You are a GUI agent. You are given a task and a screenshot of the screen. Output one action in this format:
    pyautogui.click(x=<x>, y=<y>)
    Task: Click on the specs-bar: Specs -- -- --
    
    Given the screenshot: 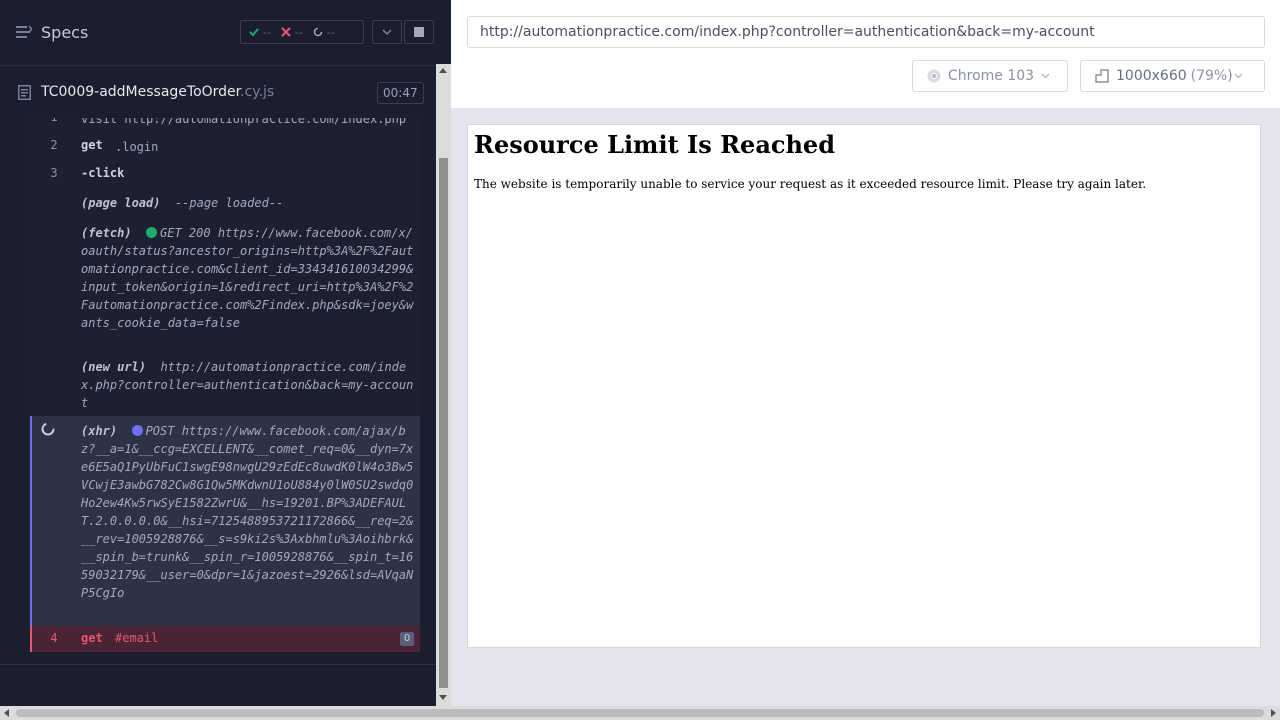 What is the action you would take?
    pyautogui.click(x=225, y=32)
    